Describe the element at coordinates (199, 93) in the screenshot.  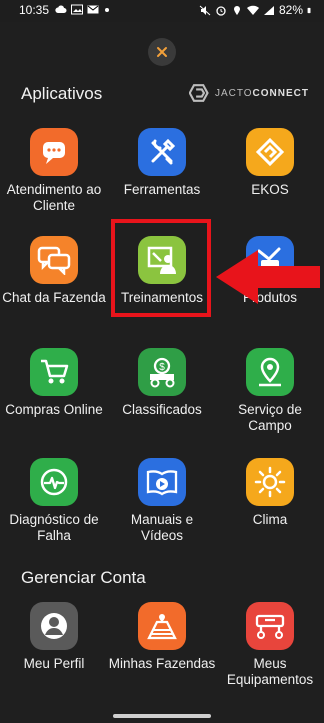
I see `jacto-logo-icon` at that location.